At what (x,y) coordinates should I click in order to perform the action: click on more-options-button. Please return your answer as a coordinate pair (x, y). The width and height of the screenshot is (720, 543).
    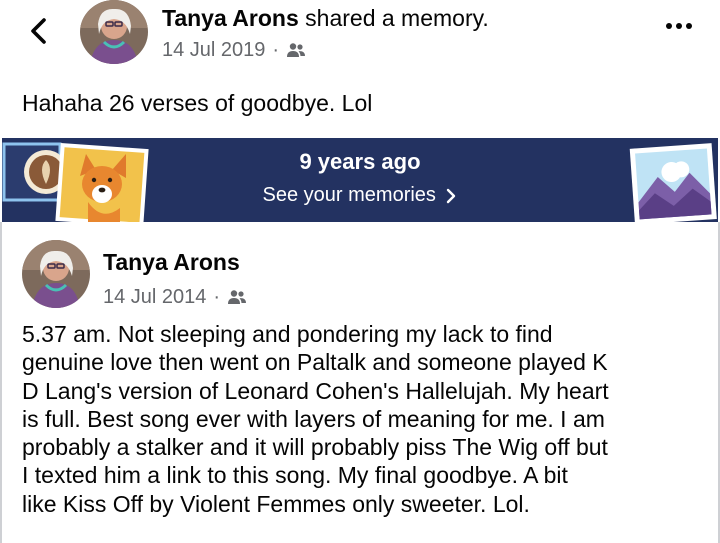
    Looking at the image, I should click on (679, 26).